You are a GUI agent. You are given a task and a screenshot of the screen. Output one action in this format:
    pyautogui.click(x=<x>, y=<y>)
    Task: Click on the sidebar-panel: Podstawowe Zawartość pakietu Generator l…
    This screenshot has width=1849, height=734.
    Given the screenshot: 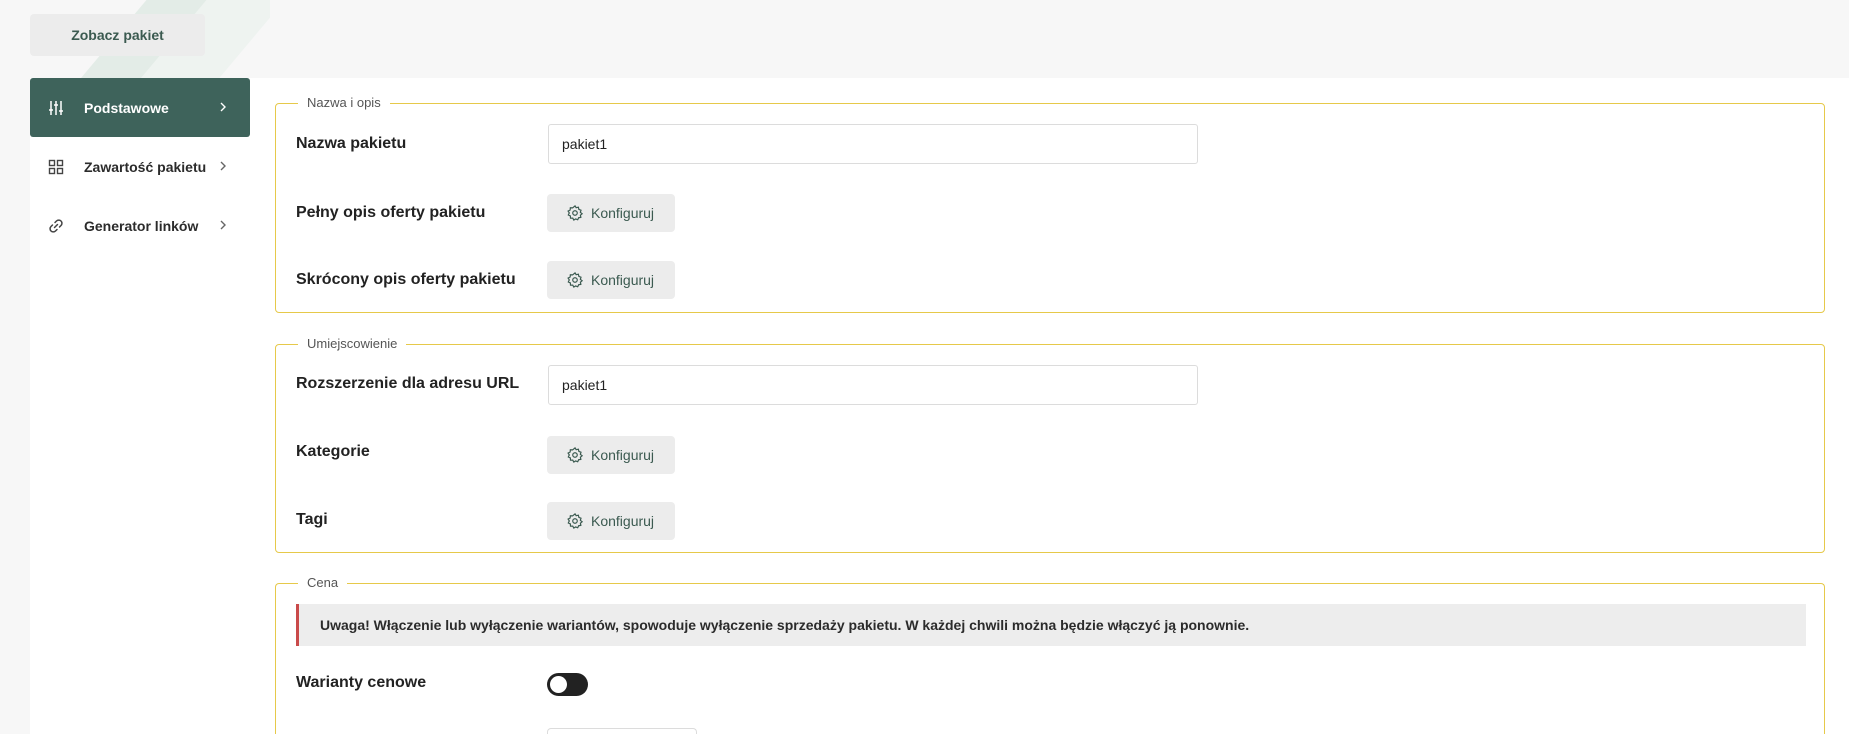 What is the action you would take?
    pyautogui.click(x=141, y=406)
    